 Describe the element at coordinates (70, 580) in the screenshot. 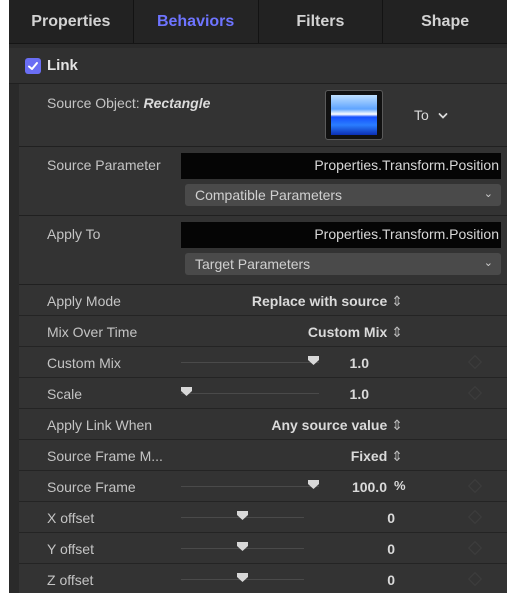

I see `z-offset-label: Z offset` at that location.